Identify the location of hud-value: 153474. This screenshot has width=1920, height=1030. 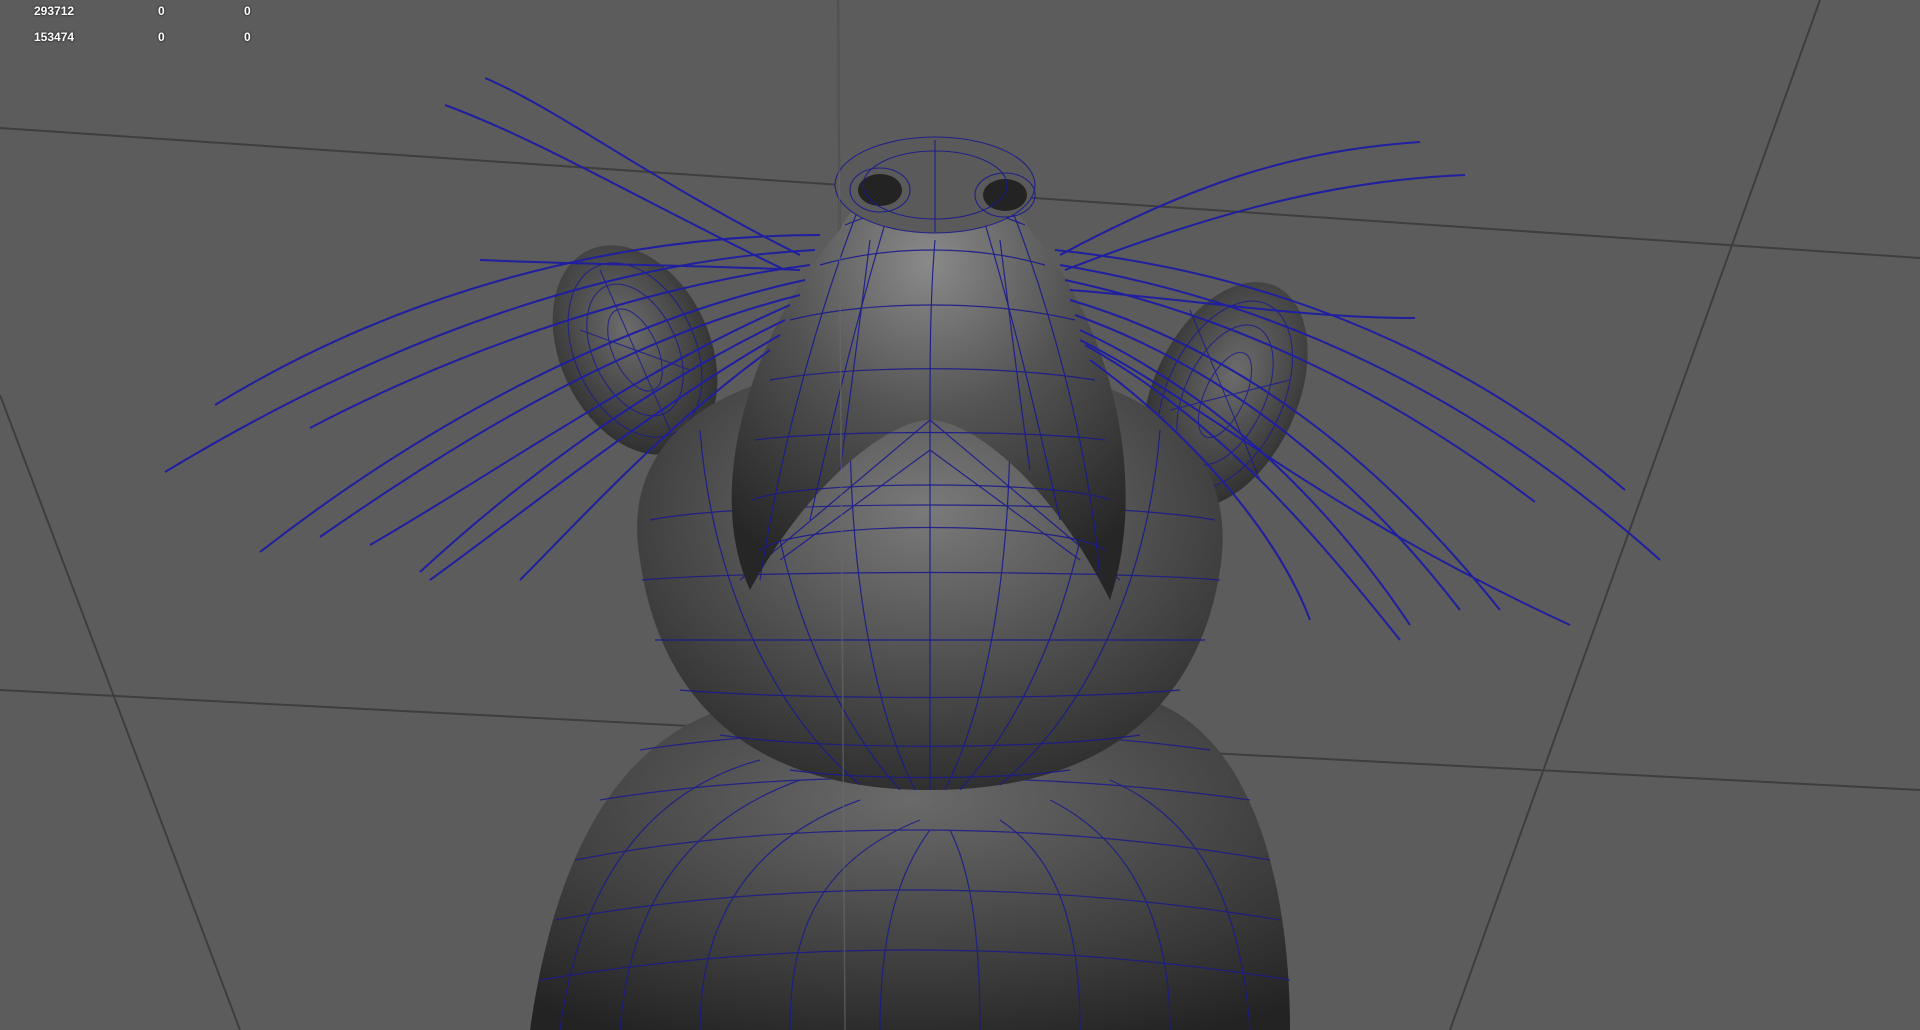
(54, 37).